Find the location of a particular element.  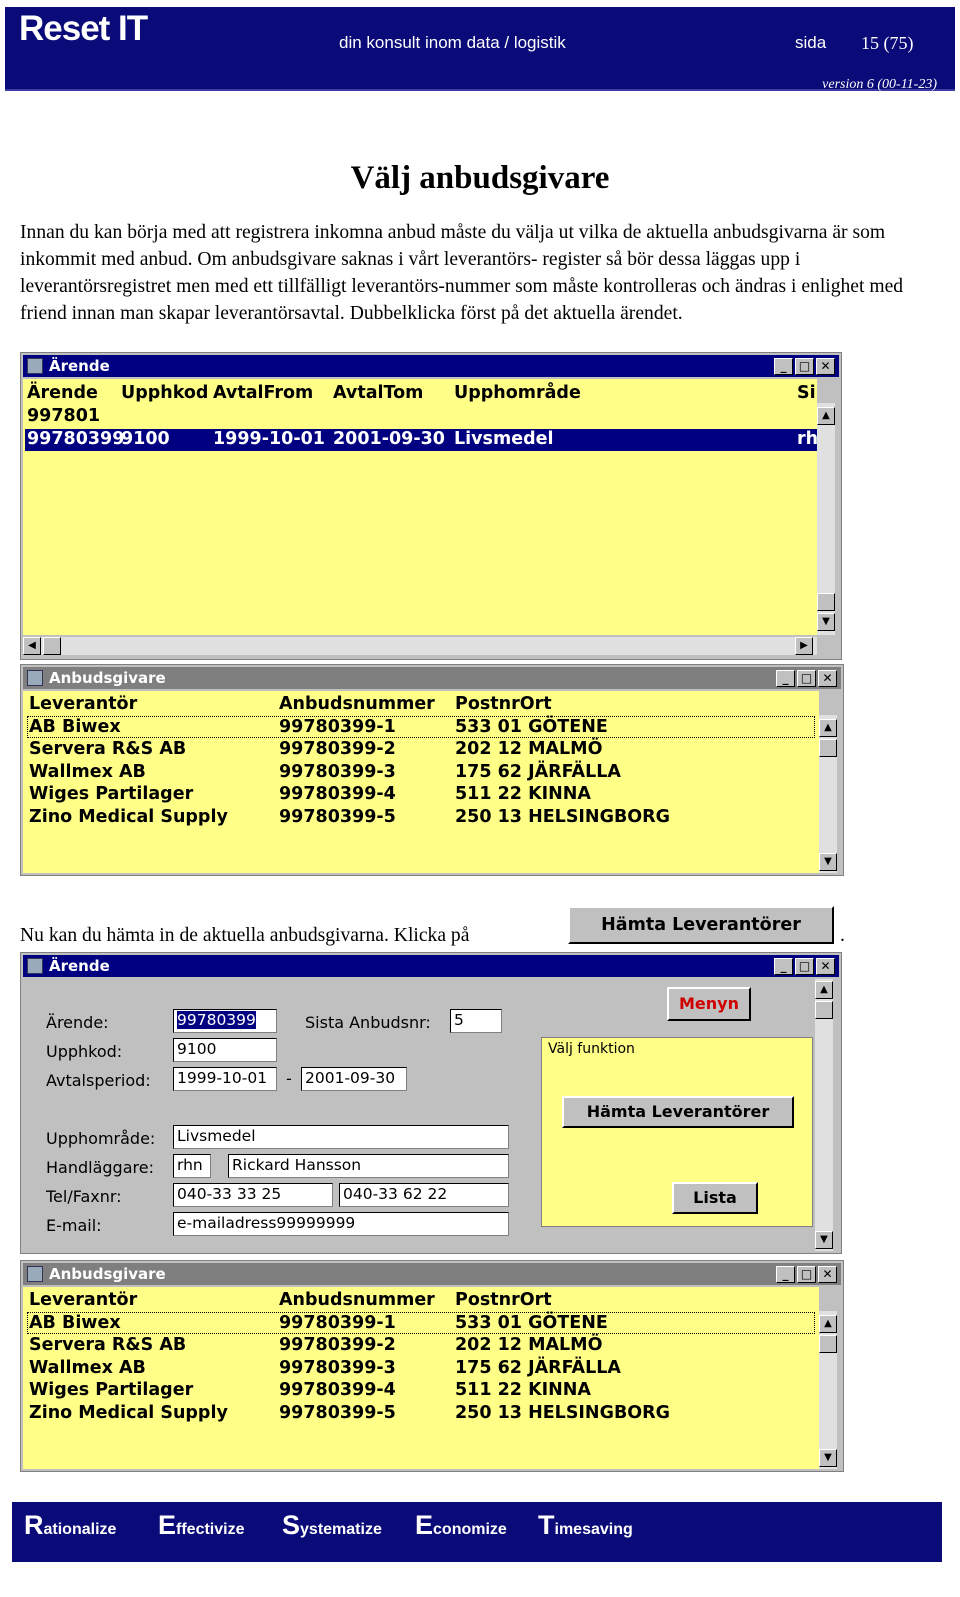

footer-word: Effectivize is located at coordinates (201, 1525).